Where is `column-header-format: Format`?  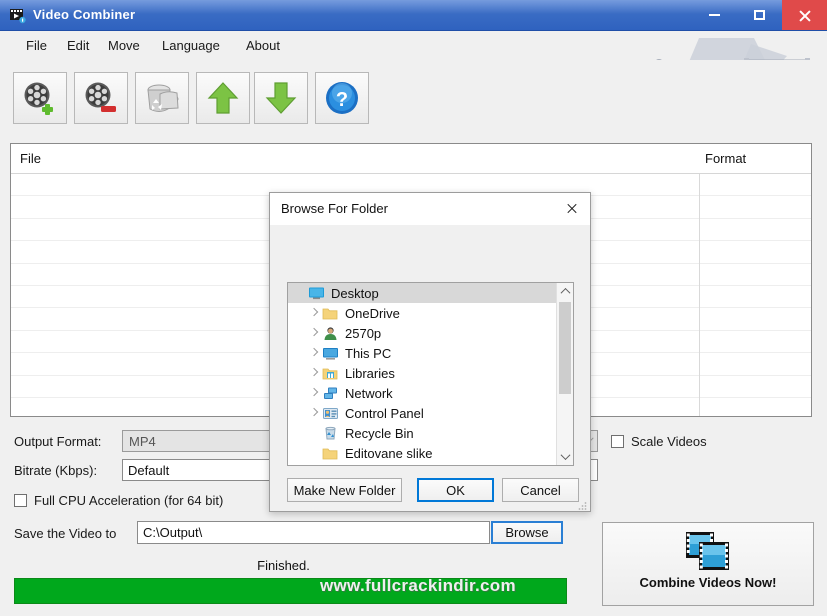
column-header-format: Format is located at coordinates (725, 158).